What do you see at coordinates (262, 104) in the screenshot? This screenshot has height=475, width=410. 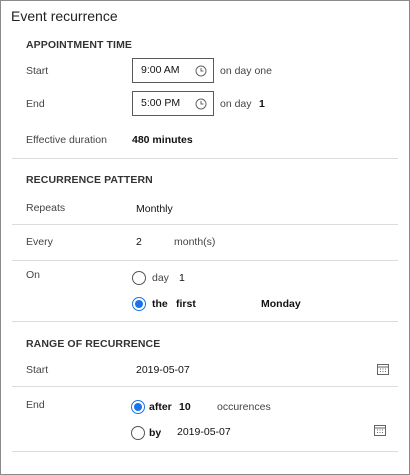 I see `end-day-value: 1` at bounding box center [262, 104].